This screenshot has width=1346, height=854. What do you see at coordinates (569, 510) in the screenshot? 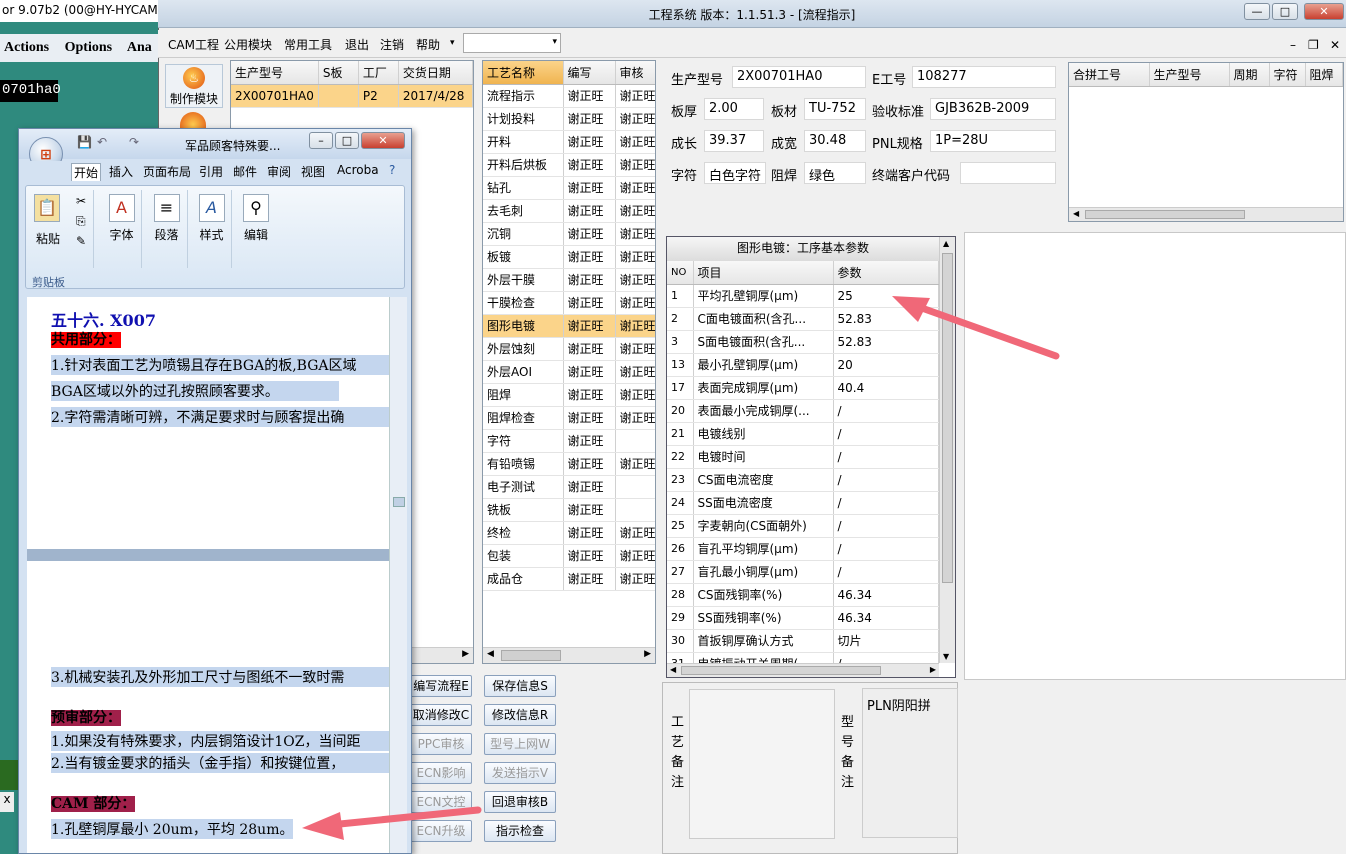
I see `table-row: 铣板 谢正旺` at bounding box center [569, 510].